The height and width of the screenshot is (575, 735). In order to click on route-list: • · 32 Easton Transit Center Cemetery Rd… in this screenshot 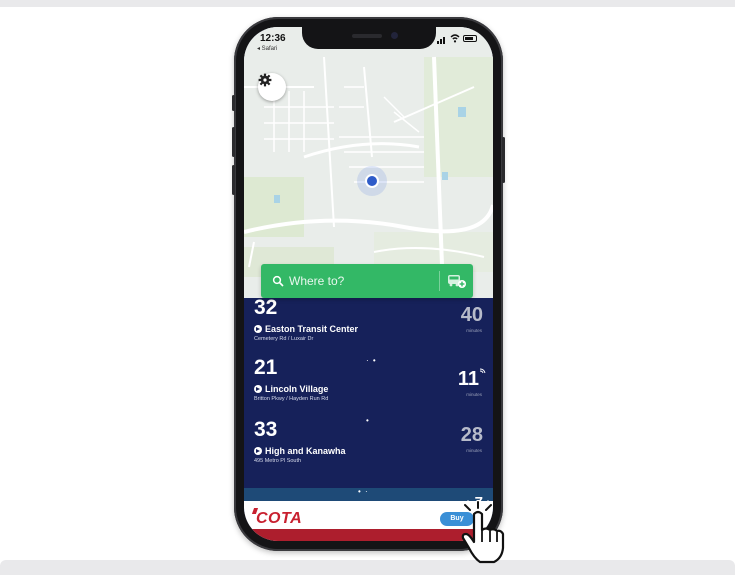, I will do `click(368, 389)`.